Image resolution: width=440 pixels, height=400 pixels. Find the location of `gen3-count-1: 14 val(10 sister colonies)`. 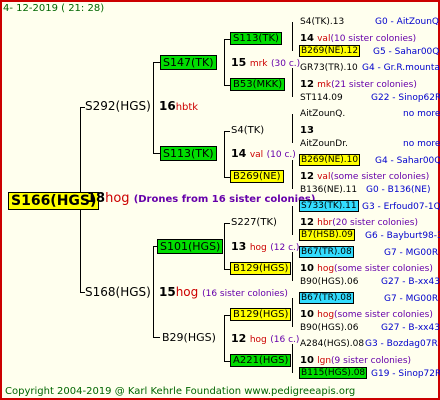

gen3-count-1: 14 val(10 sister colonies) is located at coordinates (358, 39).